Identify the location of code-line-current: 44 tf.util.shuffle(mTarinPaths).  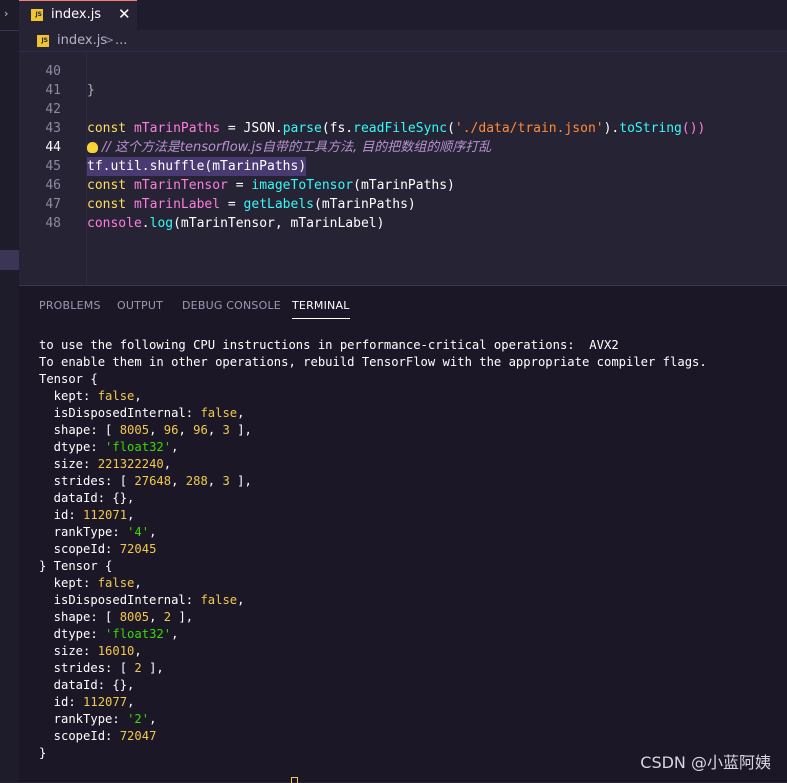
(403, 147).